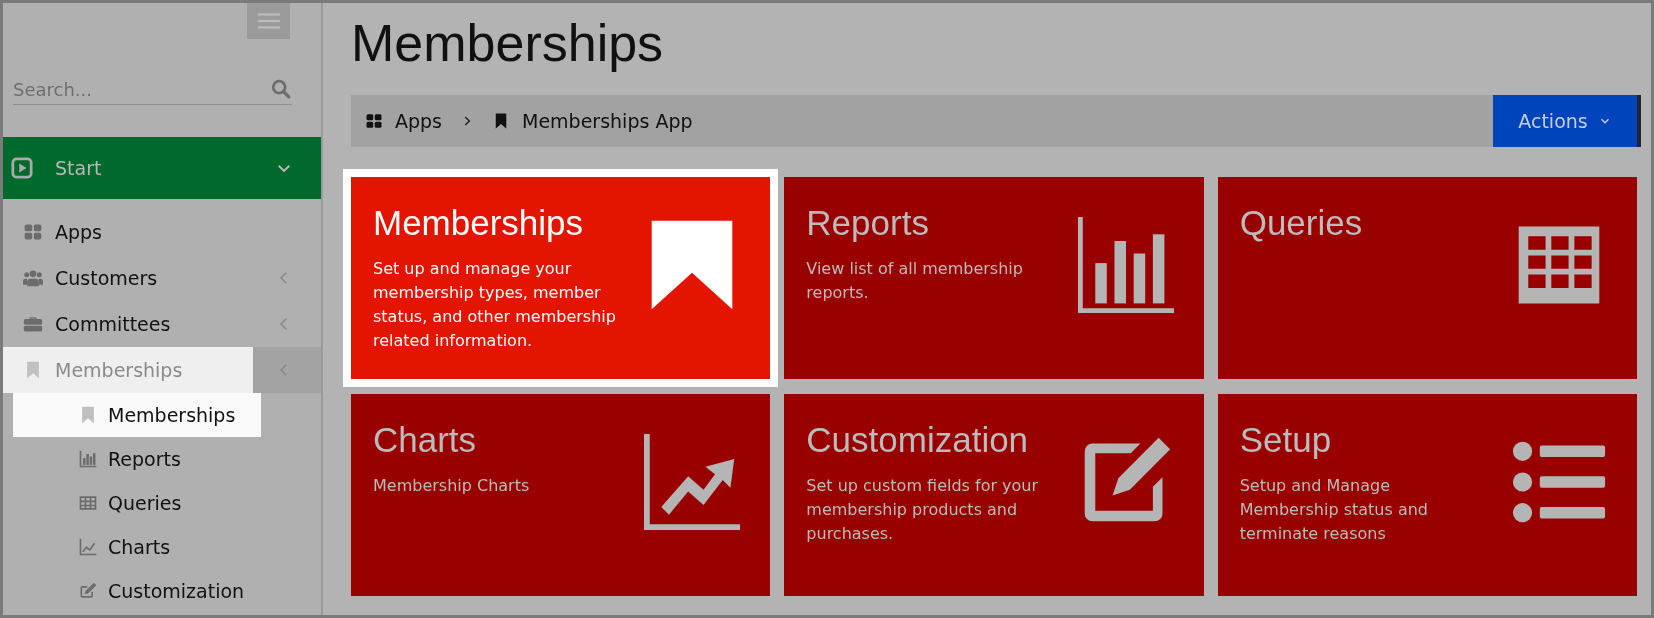 The image size is (1654, 618). Describe the element at coordinates (915, 281) in the screenshot. I see `tile-description: View list of all membership reports.` at that location.